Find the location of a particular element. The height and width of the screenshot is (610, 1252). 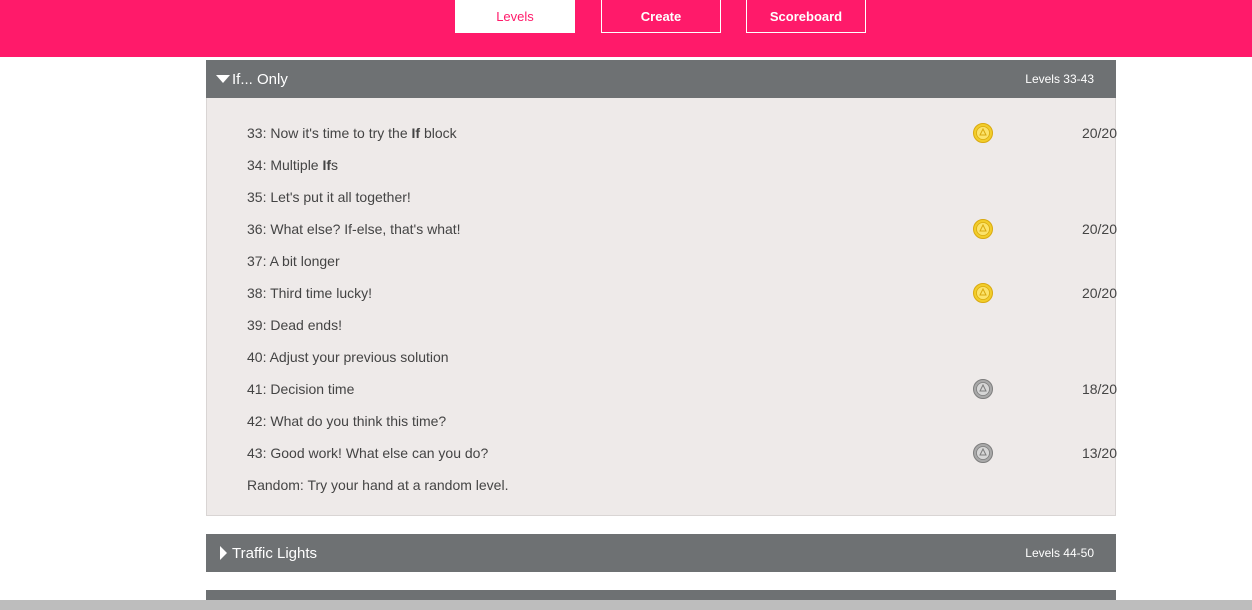

episode-header-if-only: If... Only Levels 33-43 is located at coordinates (661, 79).